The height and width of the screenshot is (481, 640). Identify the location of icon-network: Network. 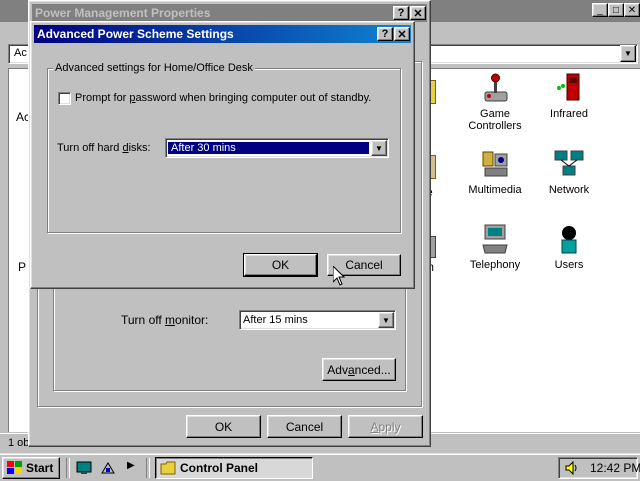
(569, 172).